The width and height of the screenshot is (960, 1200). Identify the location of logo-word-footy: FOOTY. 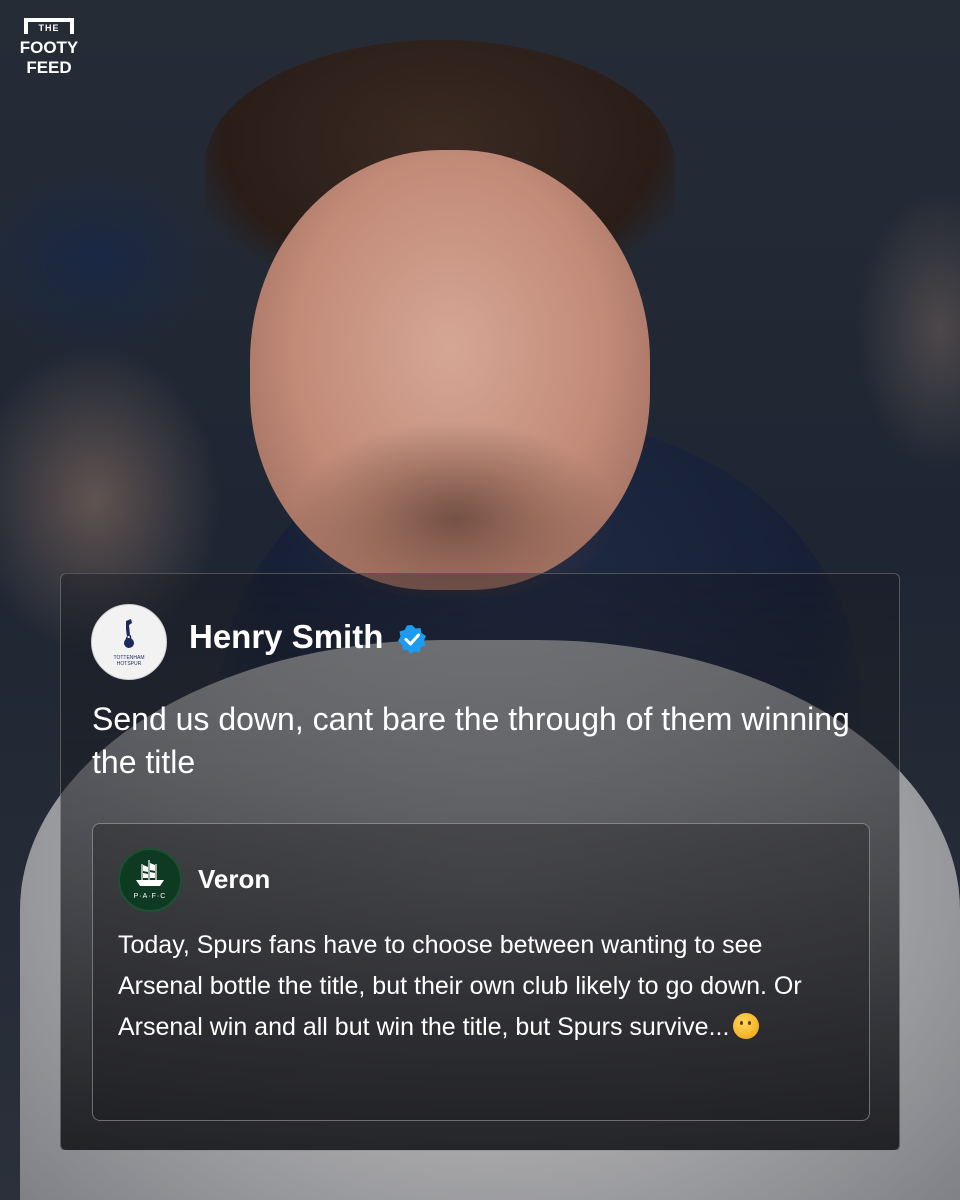
(49, 47).